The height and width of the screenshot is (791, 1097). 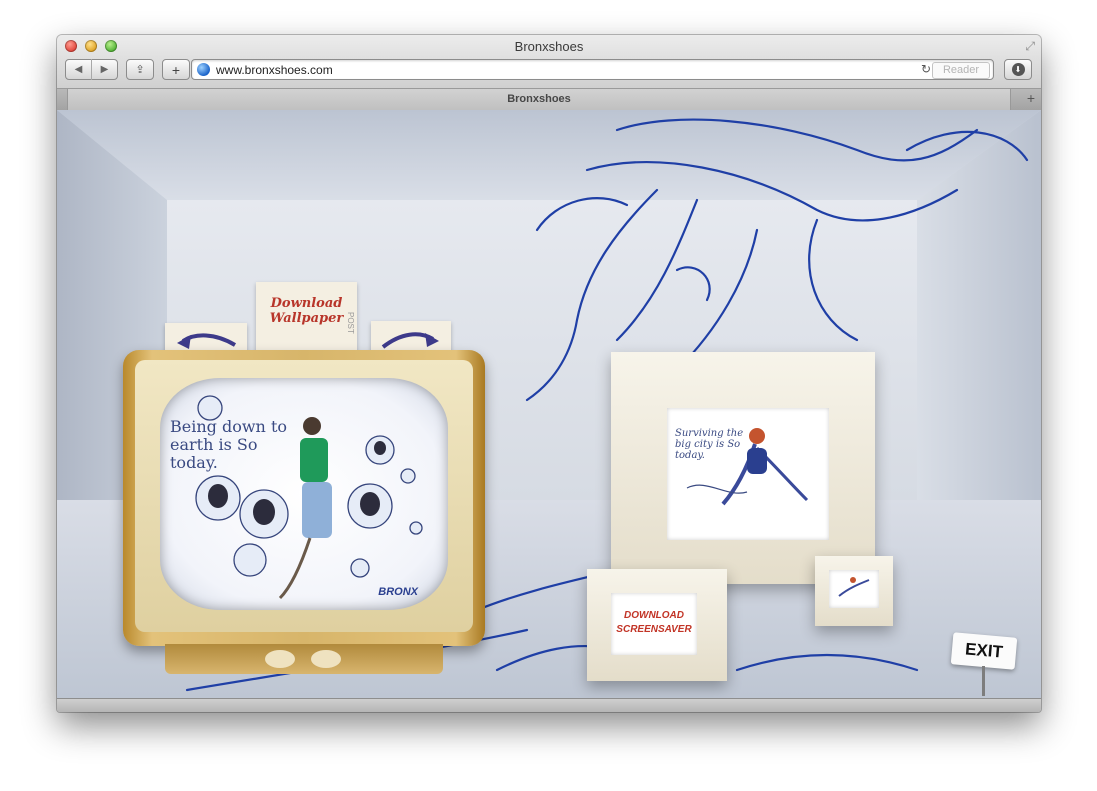 What do you see at coordinates (78, 69) in the screenshot?
I see `back-button: ◀` at bounding box center [78, 69].